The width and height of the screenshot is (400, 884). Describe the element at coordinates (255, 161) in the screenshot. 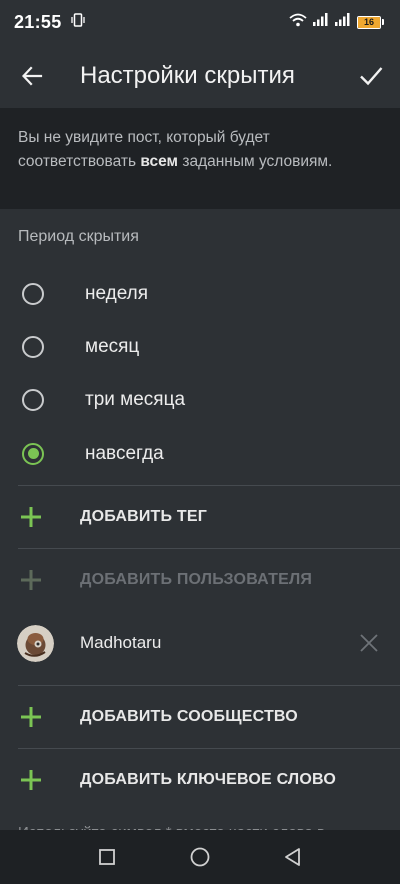

I see `info-text-after: заданным условиям.` at that location.